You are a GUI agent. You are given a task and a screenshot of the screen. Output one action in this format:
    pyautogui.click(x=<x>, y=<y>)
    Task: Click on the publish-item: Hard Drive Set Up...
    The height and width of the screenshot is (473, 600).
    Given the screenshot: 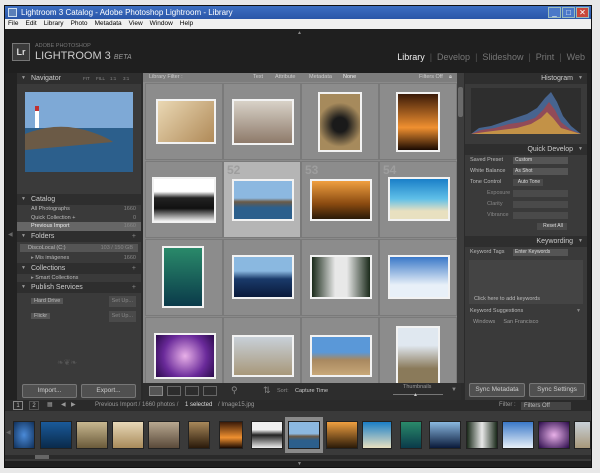 What is the action you would take?
    pyautogui.click(x=79, y=301)
    